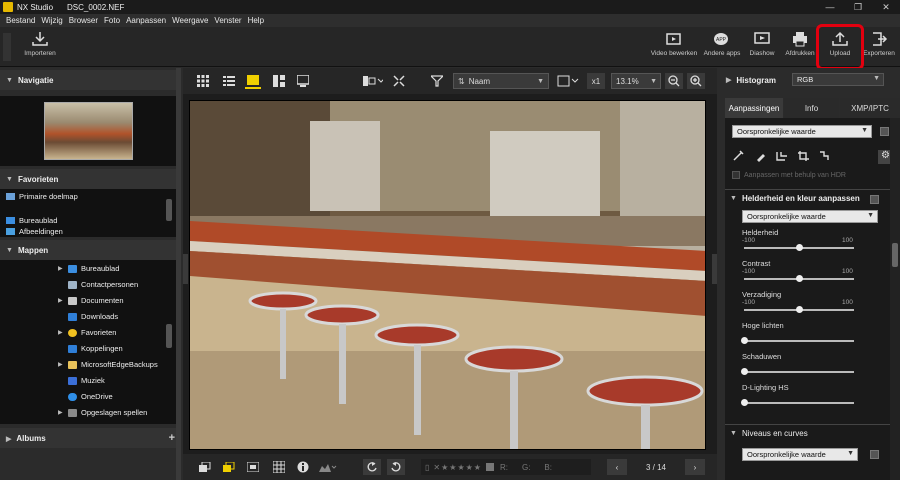 The height and width of the screenshot is (480, 900). Describe the element at coordinates (169, 210) in the screenshot. I see `favorites-scrollbar` at that location.